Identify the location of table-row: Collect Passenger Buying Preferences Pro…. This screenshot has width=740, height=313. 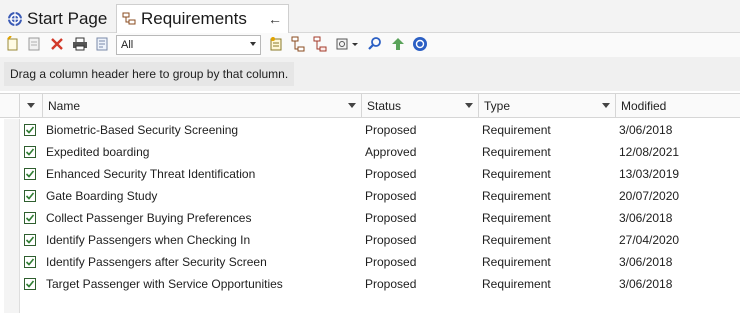
(380, 218).